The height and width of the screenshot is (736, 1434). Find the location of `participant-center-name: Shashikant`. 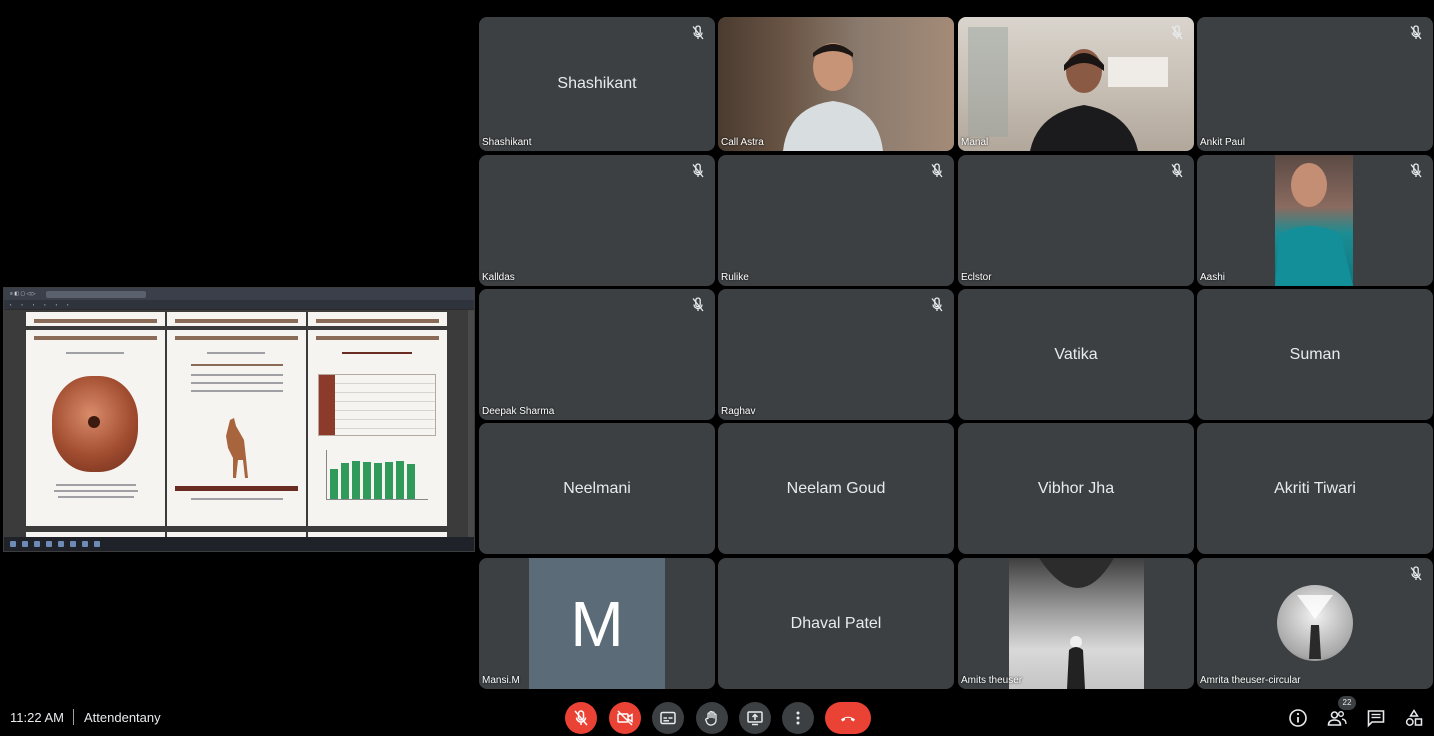

participant-center-name: Shashikant is located at coordinates (597, 83).